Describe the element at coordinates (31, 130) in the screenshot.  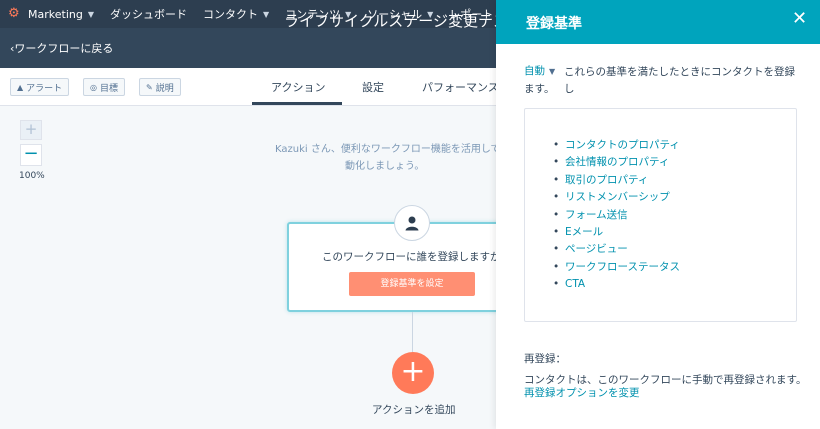
I see `zoom-in-button: +` at that location.